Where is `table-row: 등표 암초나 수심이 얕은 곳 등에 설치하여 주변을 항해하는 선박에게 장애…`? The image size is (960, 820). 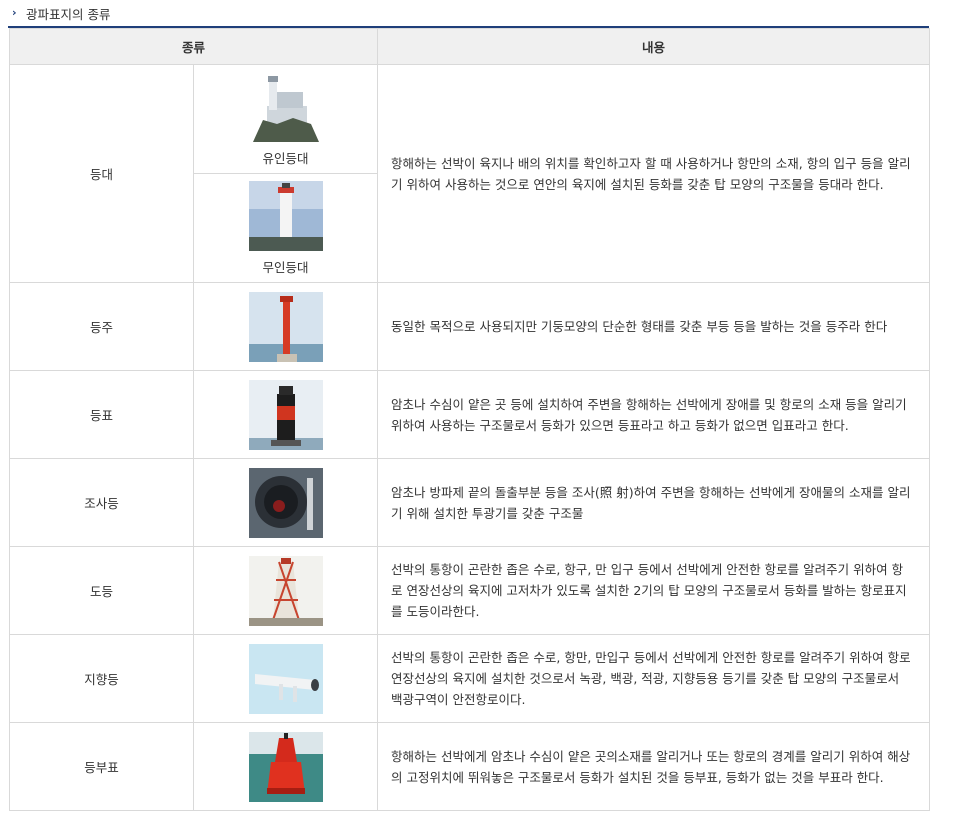 table-row: 등표 암초나 수심이 얕은 곳 등에 설치하여 주변을 항해하는 선박에게 장애… is located at coordinates (470, 414).